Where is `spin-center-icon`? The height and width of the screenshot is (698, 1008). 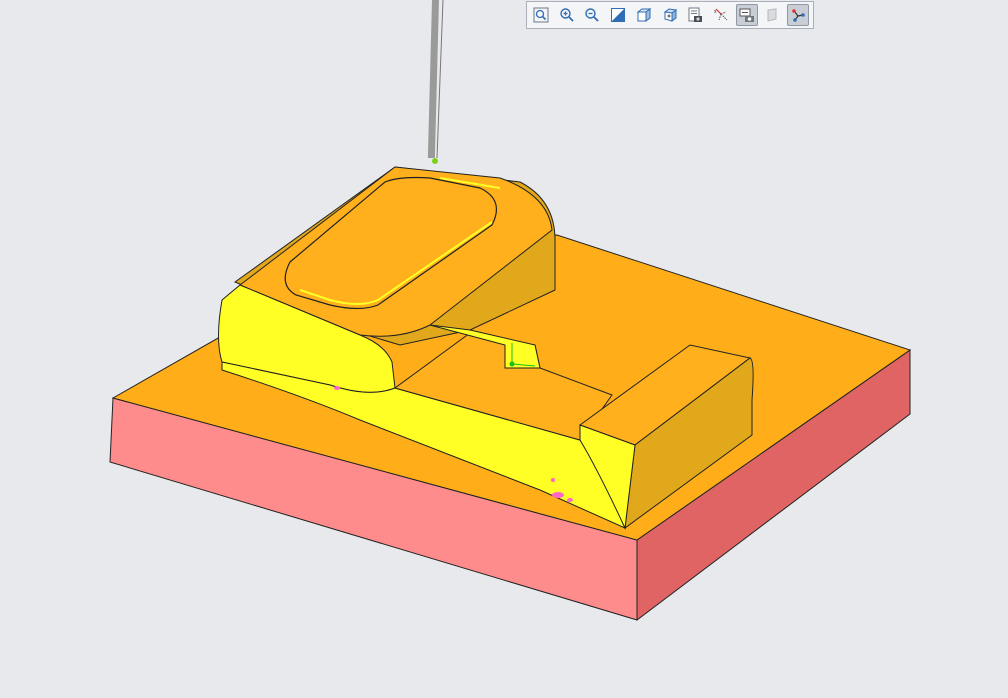 spin-center-icon is located at coordinates (772, 15).